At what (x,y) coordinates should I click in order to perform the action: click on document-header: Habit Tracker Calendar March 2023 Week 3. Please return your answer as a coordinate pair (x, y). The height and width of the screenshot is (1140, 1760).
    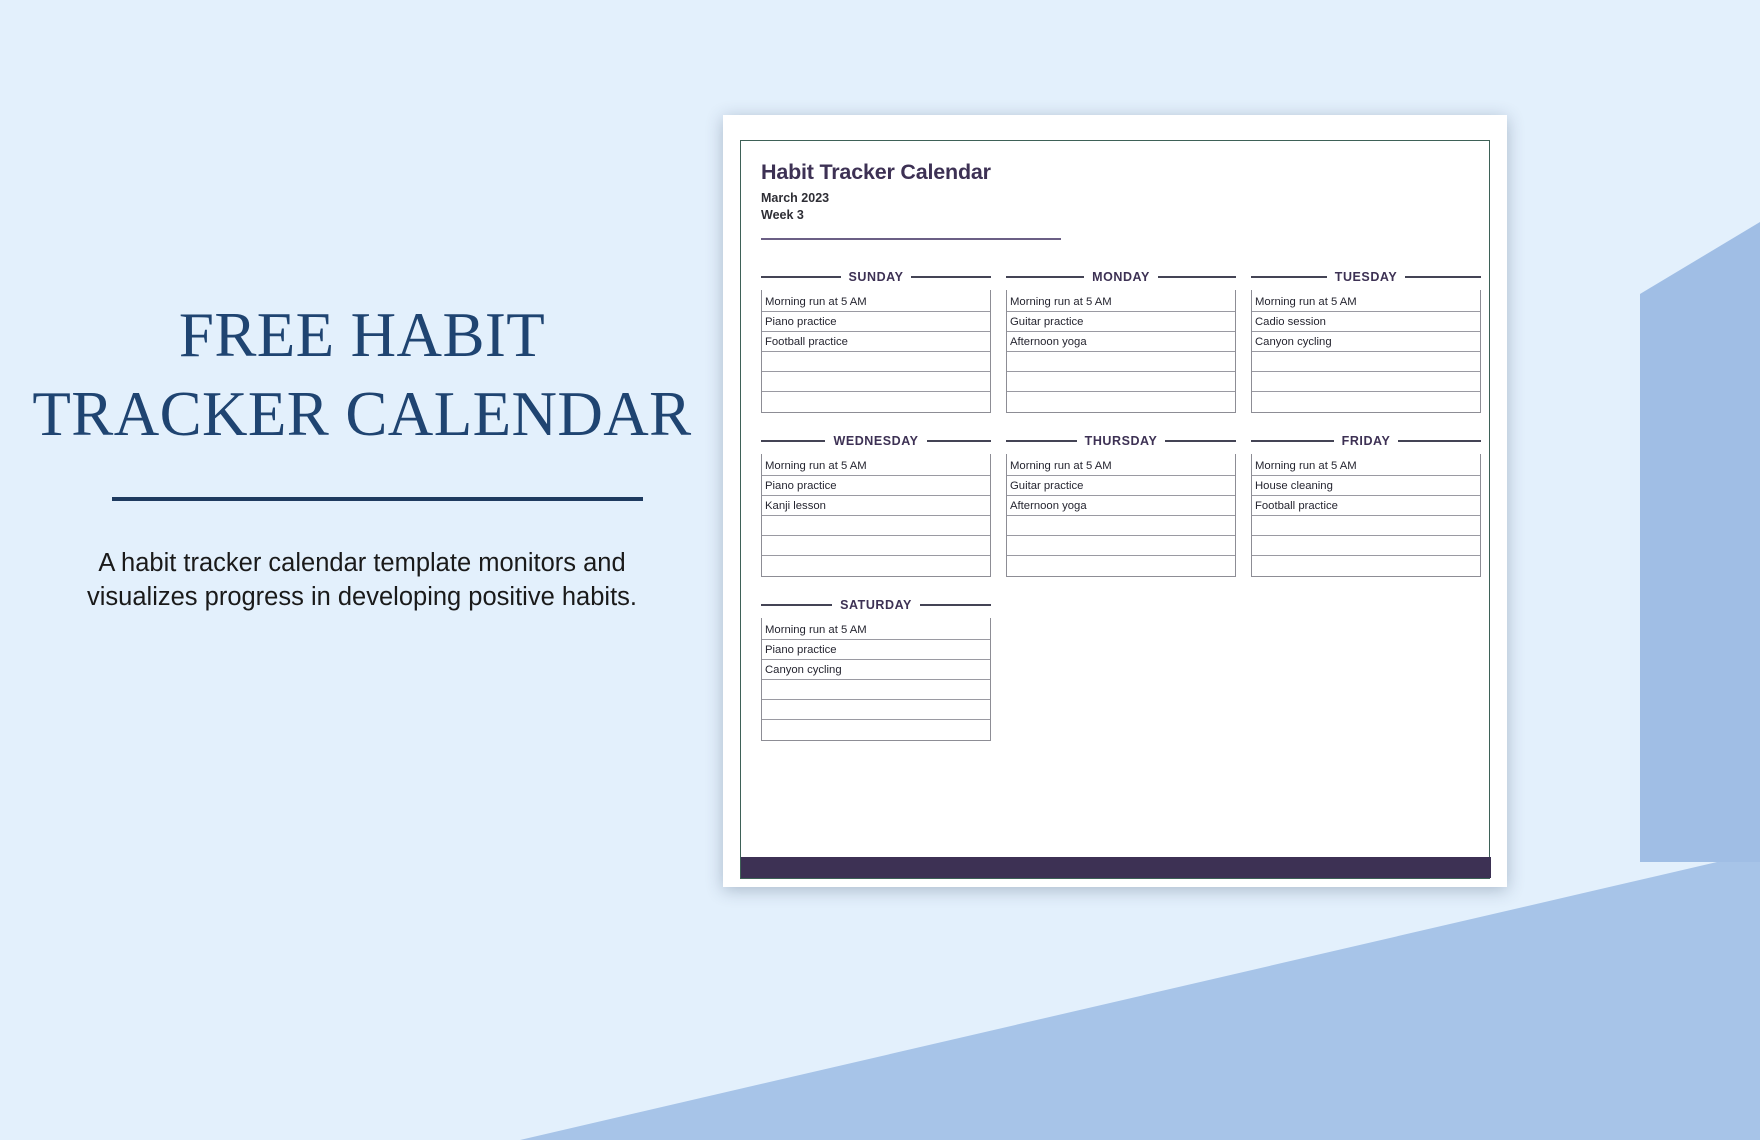
    Looking at the image, I should click on (1111, 200).